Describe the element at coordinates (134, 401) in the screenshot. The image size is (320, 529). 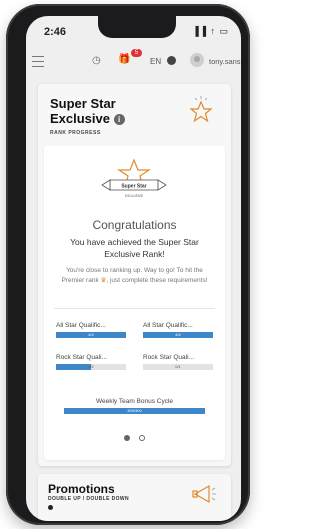
I see `weekly-bonus-label: Weekly Team Bonus Cycle` at that location.